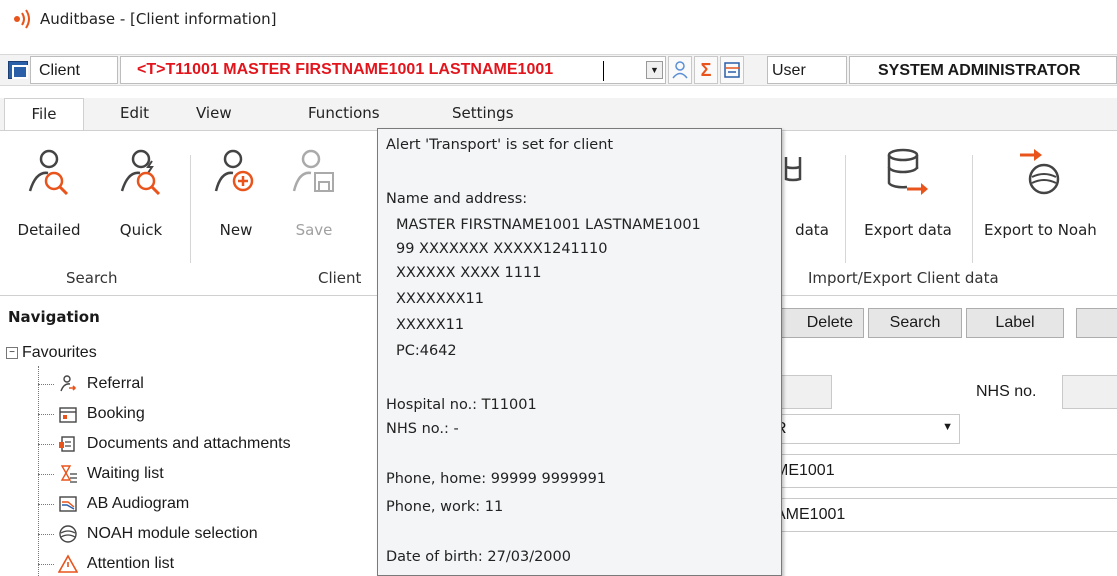 The image size is (1117, 576). Describe the element at coordinates (548, 225) in the screenshot. I see `tooltip-address-line: MASTER FIRSTNAME1001 LASTNAME1001` at that location.